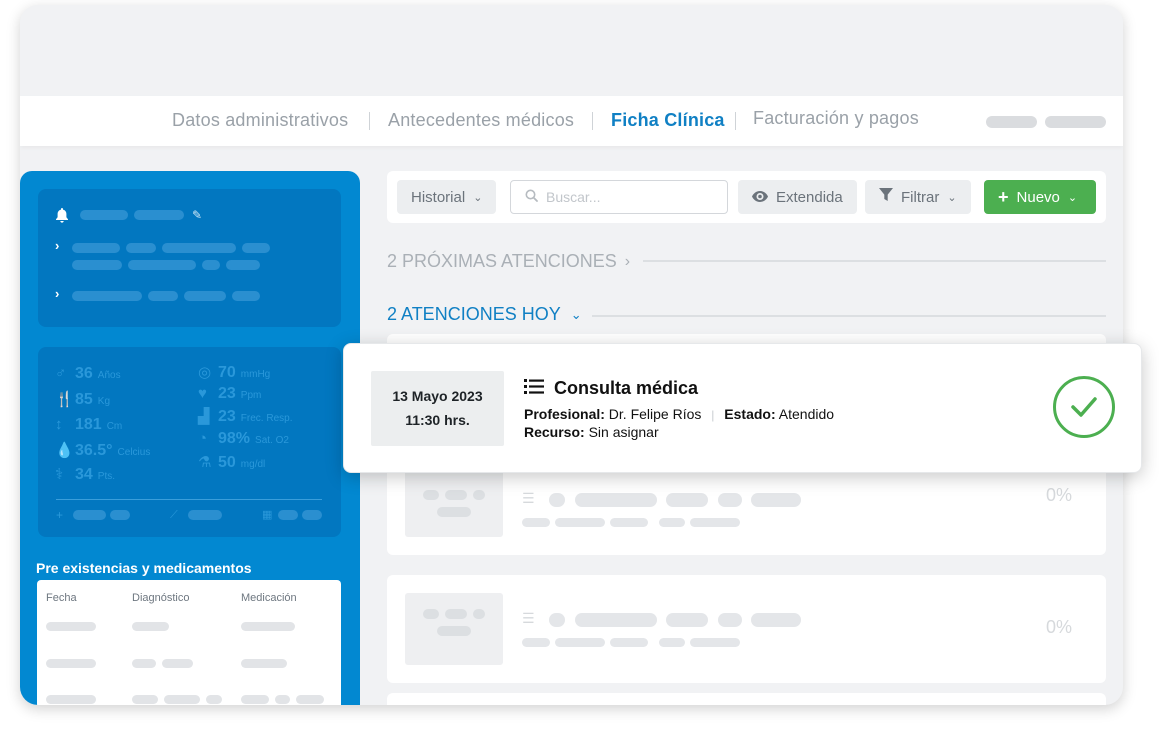 Image resolution: width=1159 pixels, height=738 pixels. Describe the element at coordinates (189, 499) in the screenshot. I see `divider` at that location.